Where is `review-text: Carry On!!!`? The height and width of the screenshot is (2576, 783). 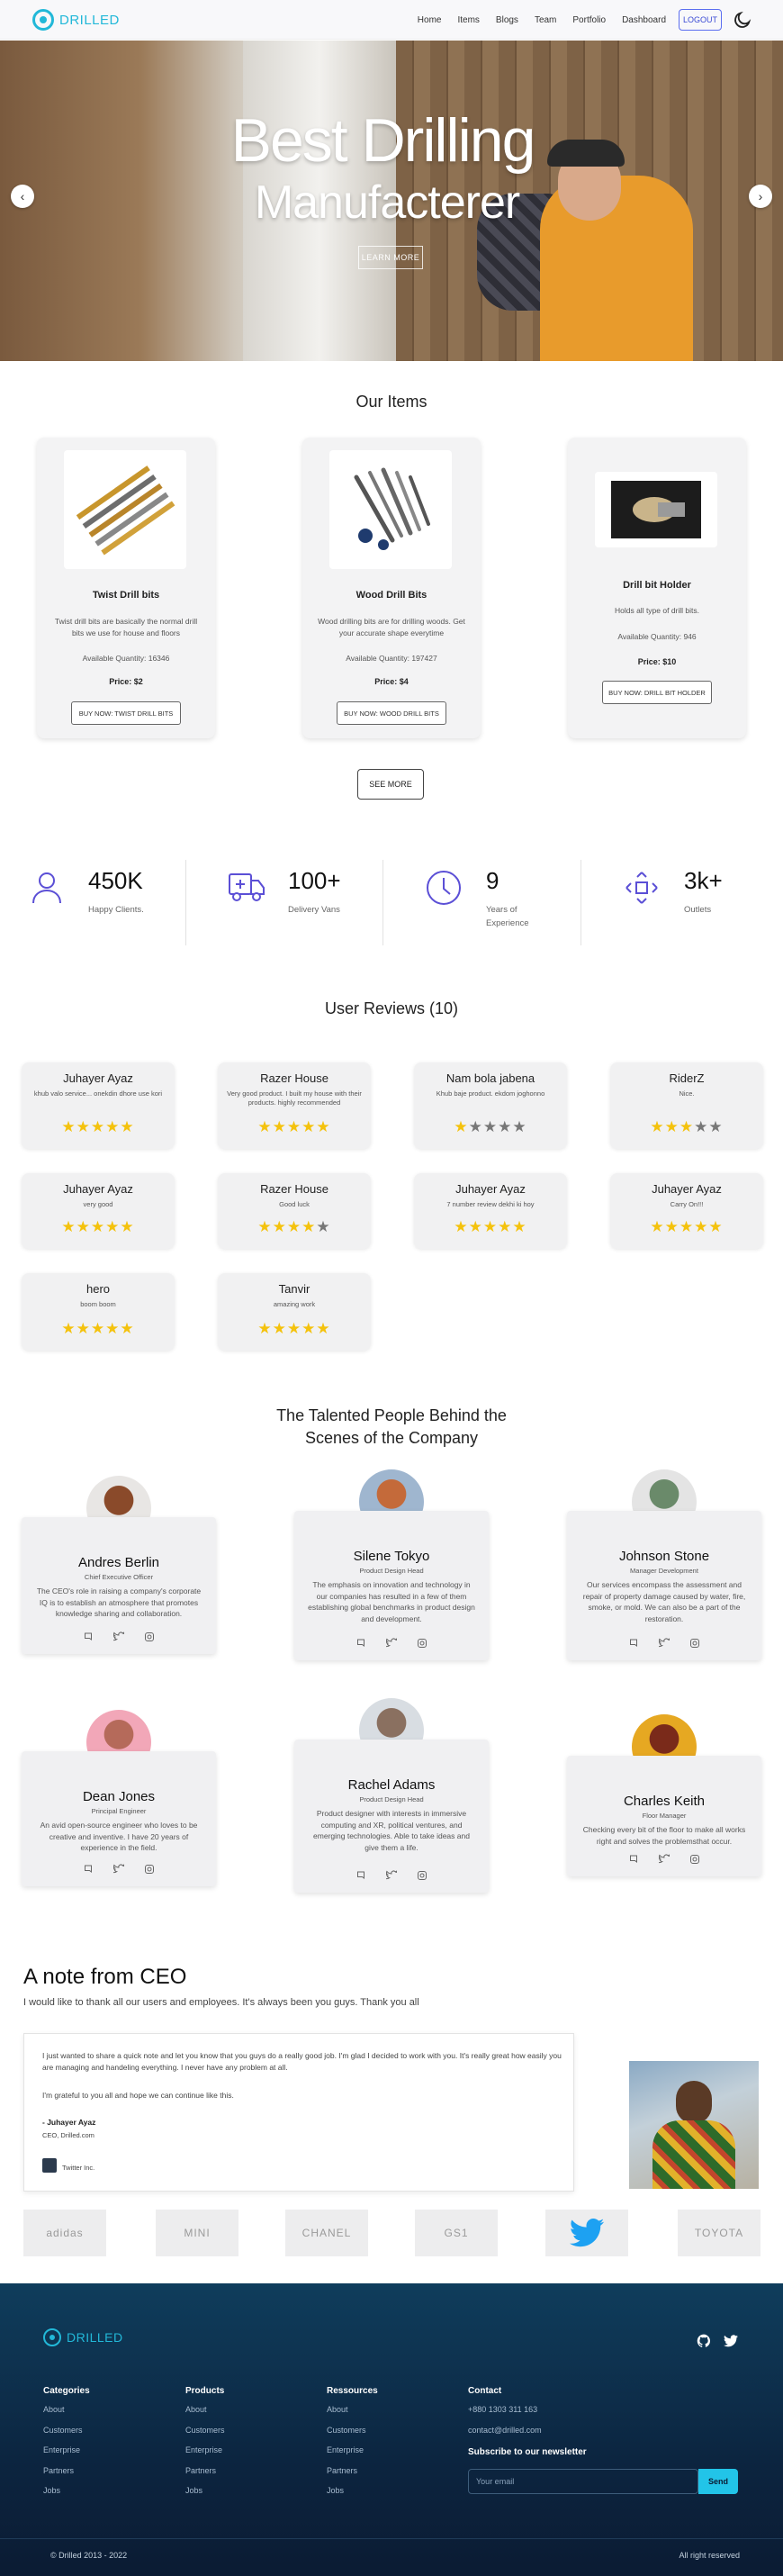
review-text: Carry On!!! is located at coordinates (687, 1204).